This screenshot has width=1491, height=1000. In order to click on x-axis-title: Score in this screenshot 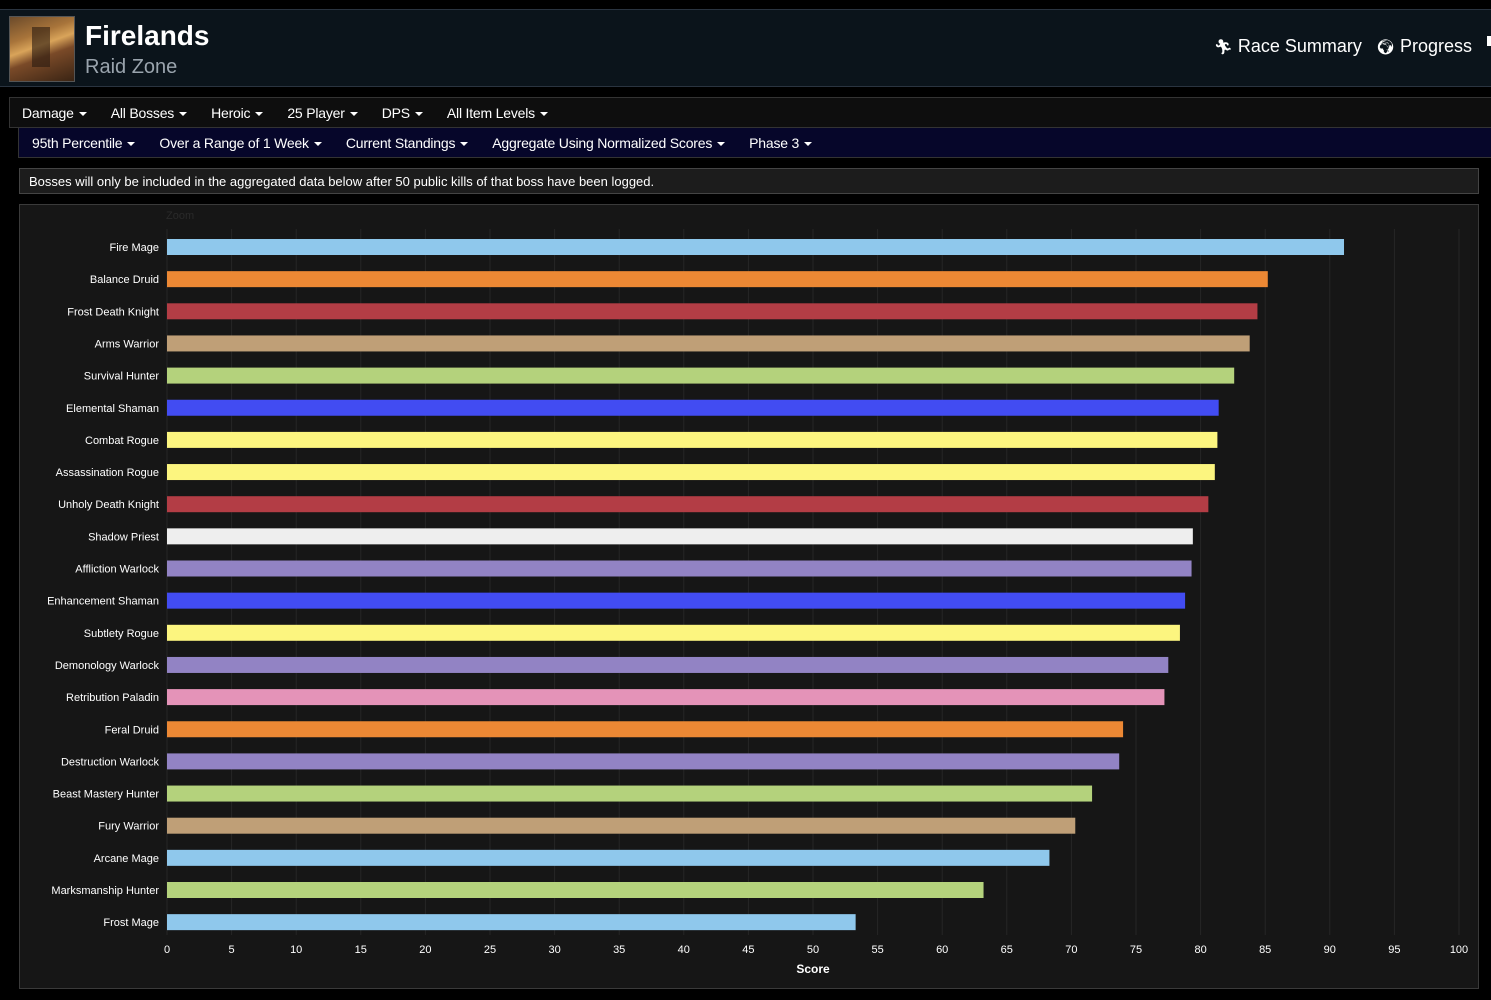, I will do `click(813, 969)`.